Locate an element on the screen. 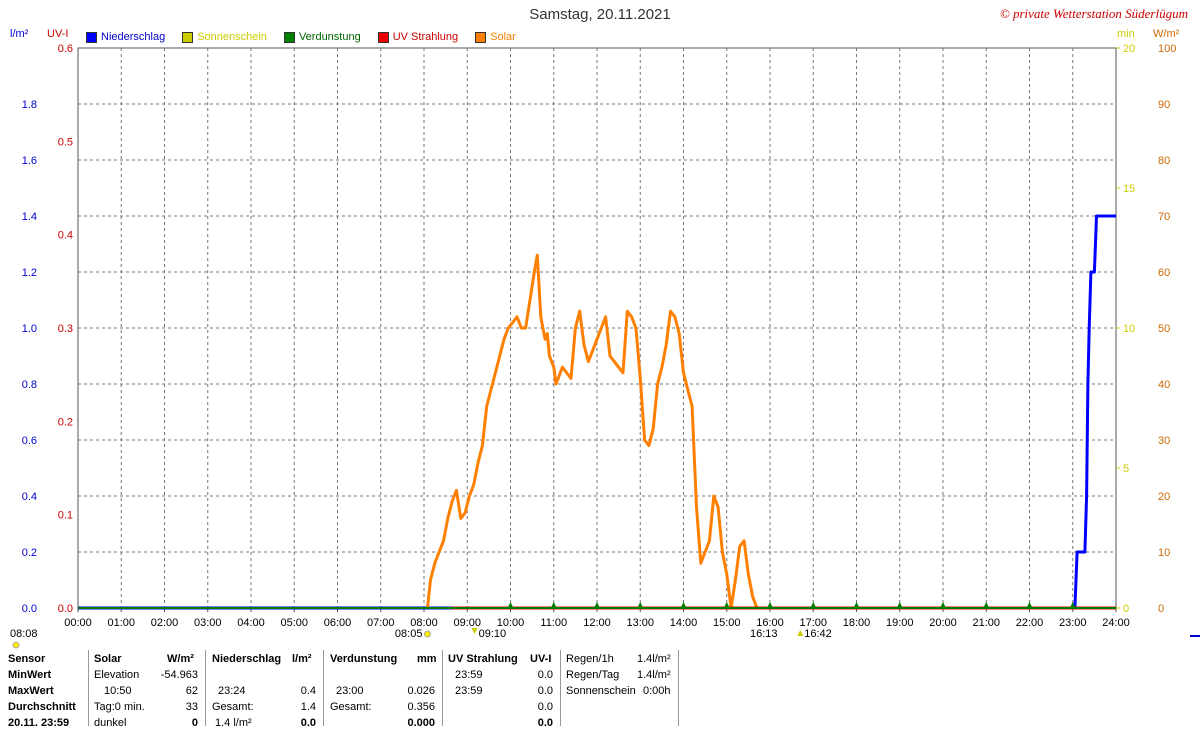  solar-value: 33 is located at coordinates (191, 707).